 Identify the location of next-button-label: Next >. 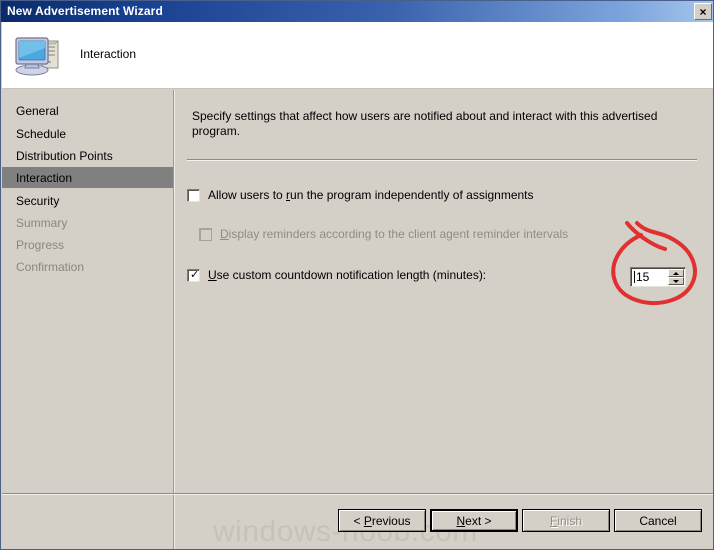
(474, 520).